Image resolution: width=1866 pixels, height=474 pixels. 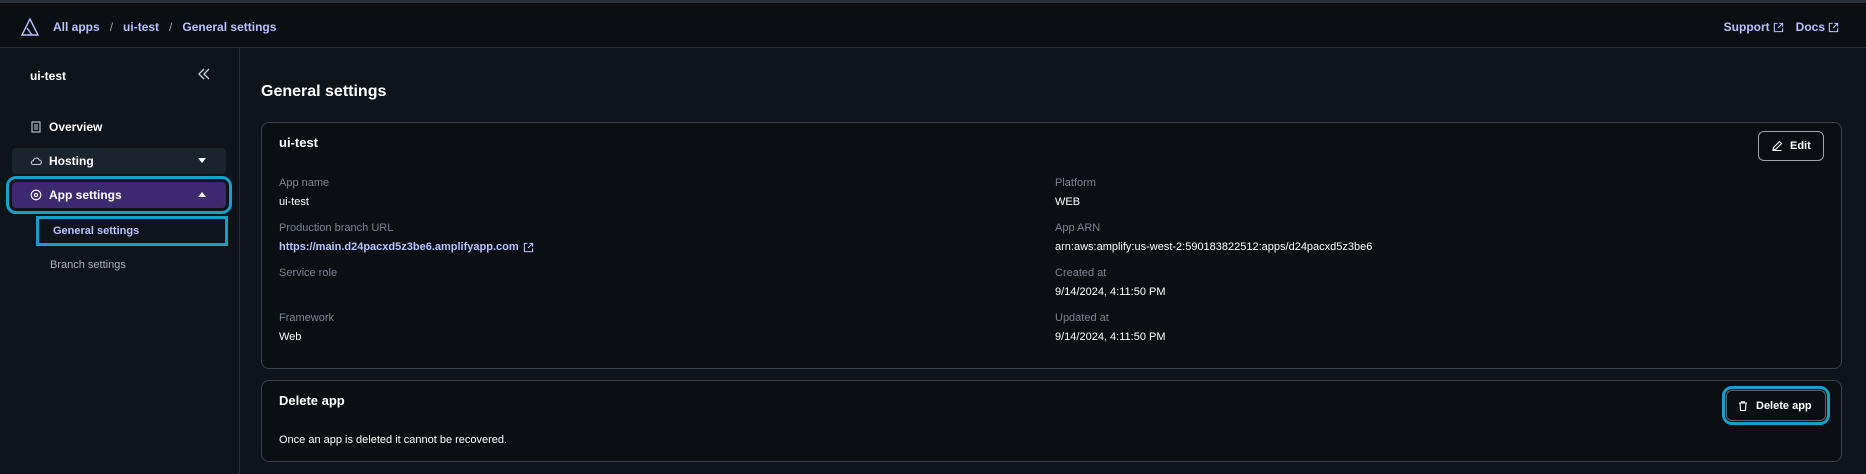 What do you see at coordinates (119, 127) in the screenshot?
I see `sidebar-item-overview: Overview` at bounding box center [119, 127].